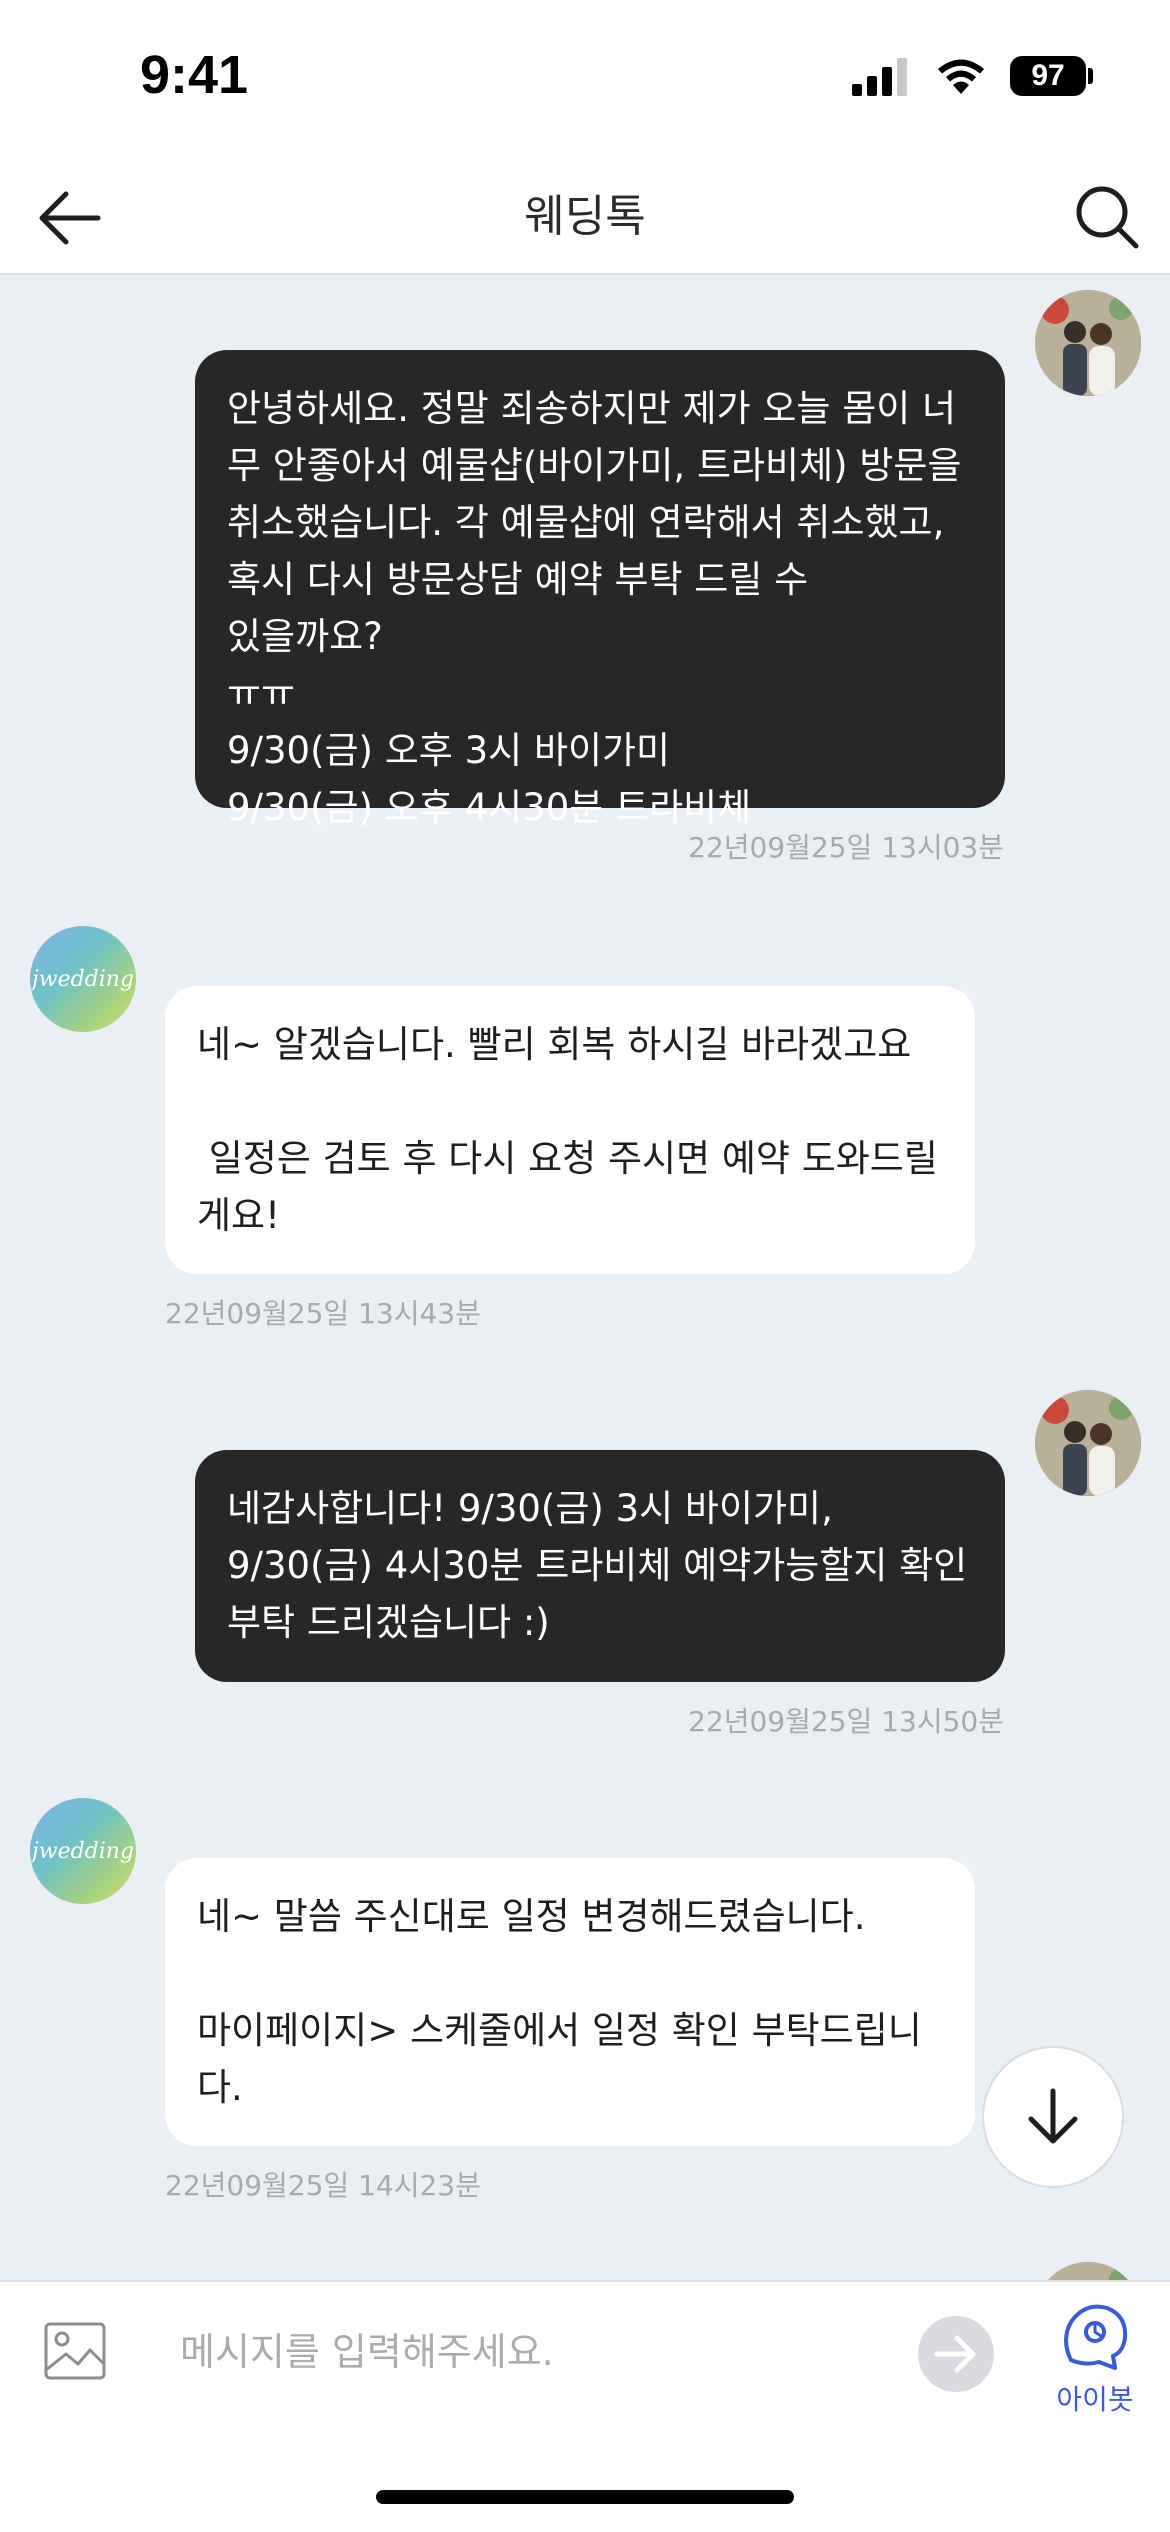 The width and height of the screenshot is (1170, 2532). Describe the element at coordinates (846, 847) in the screenshot. I see `message-timestamp: 22년09월25일 13시03분` at that location.